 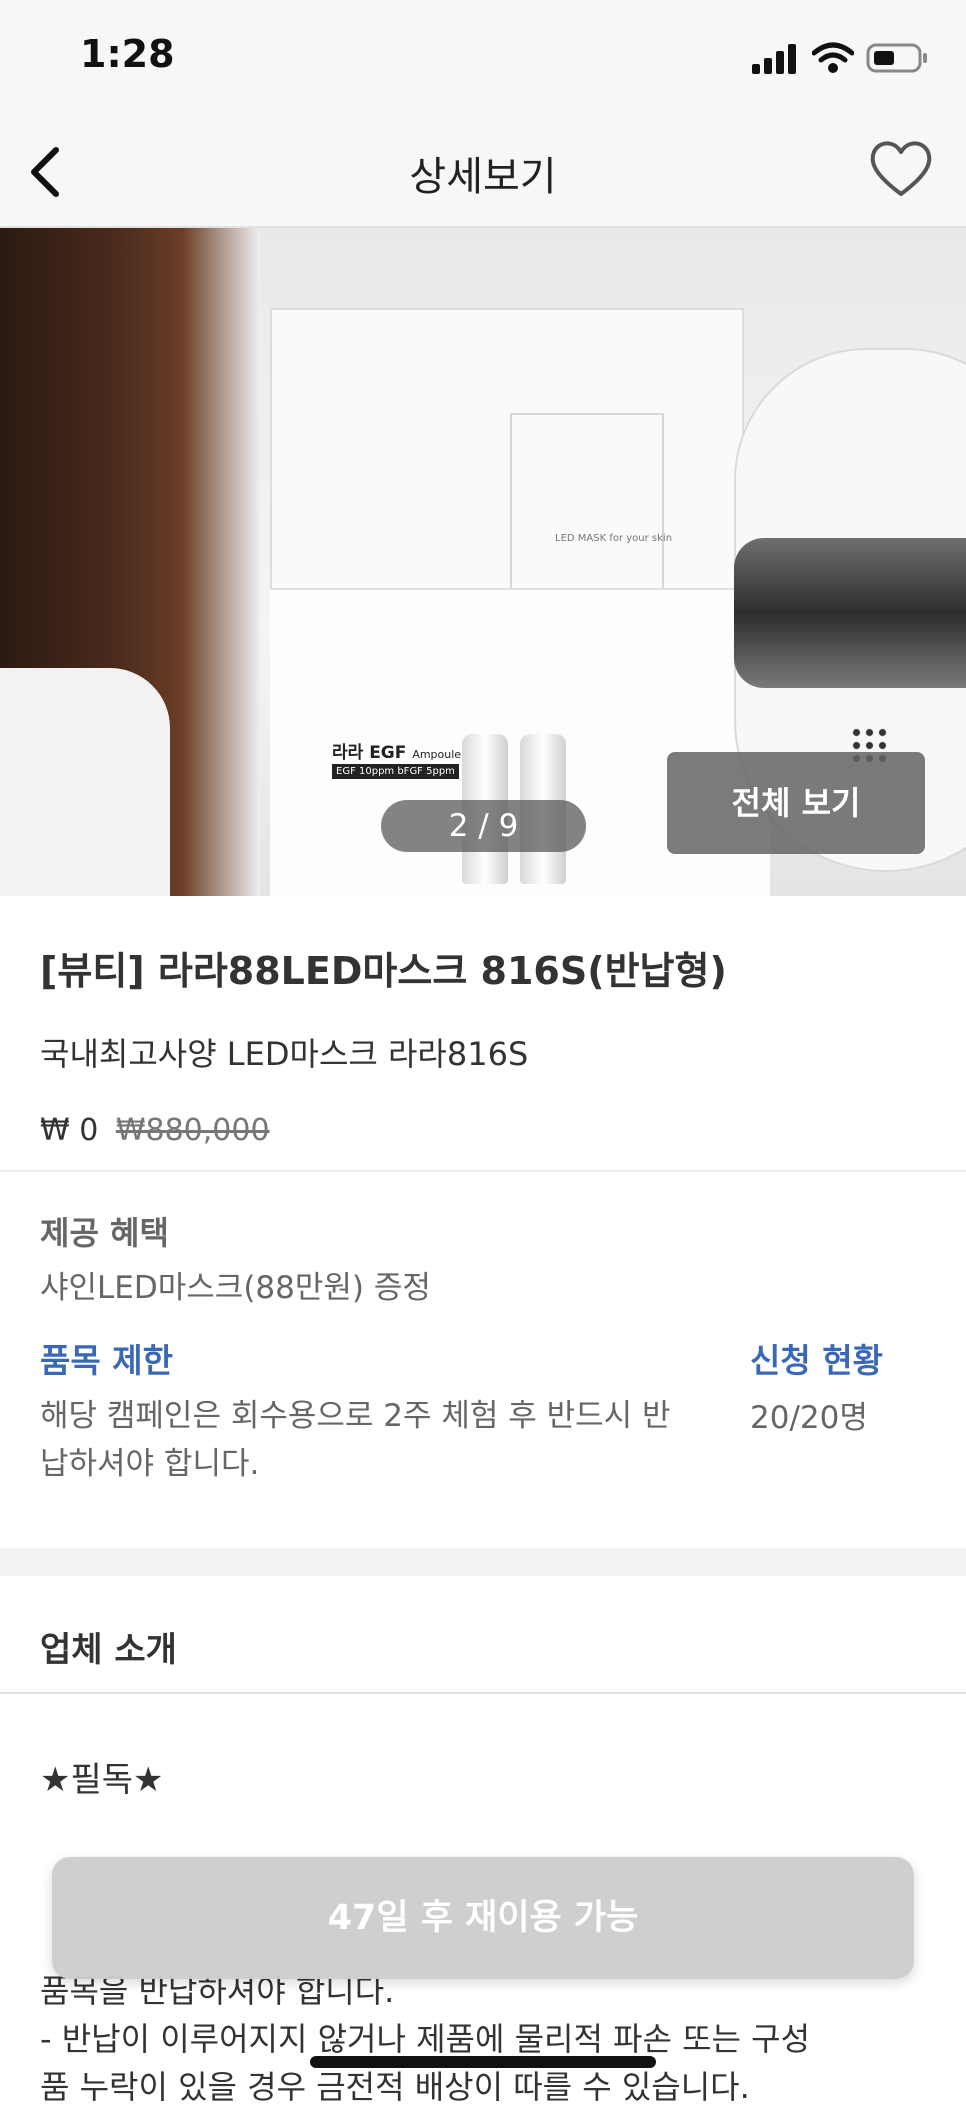 What do you see at coordinates (108, 1650) in the screenshot?
I see `company-intro-heading: 업체 소개` at bounding box center [108, 1650].